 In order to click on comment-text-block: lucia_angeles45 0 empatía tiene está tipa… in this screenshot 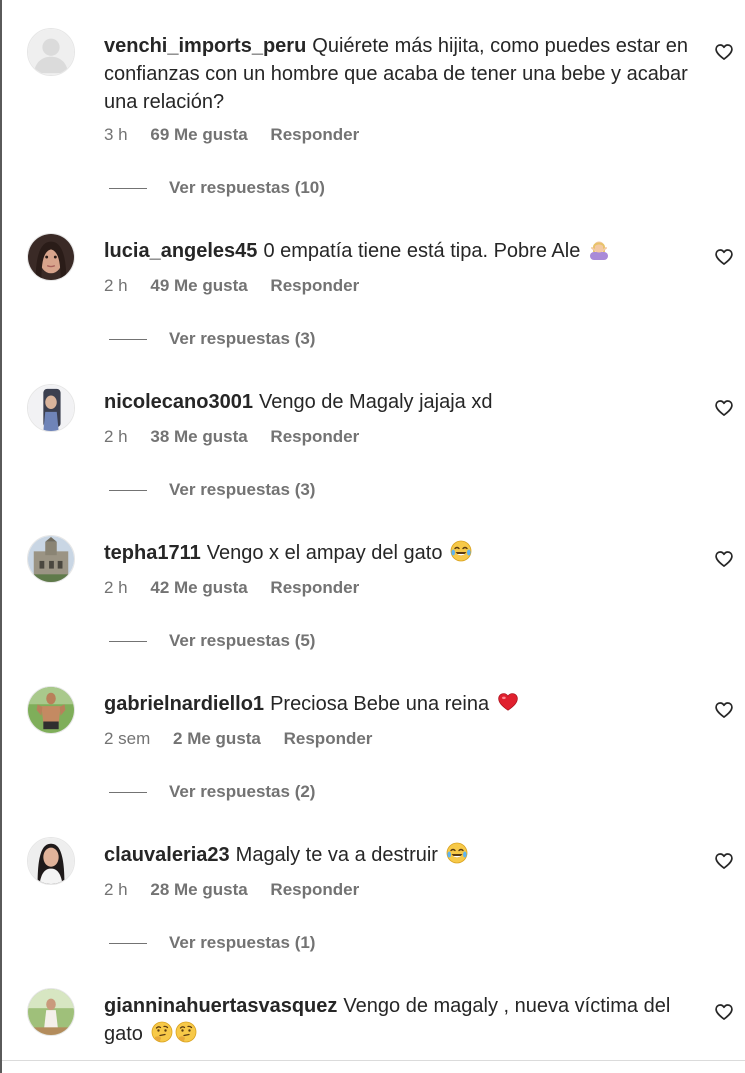, I will do `click(399, 251)`.